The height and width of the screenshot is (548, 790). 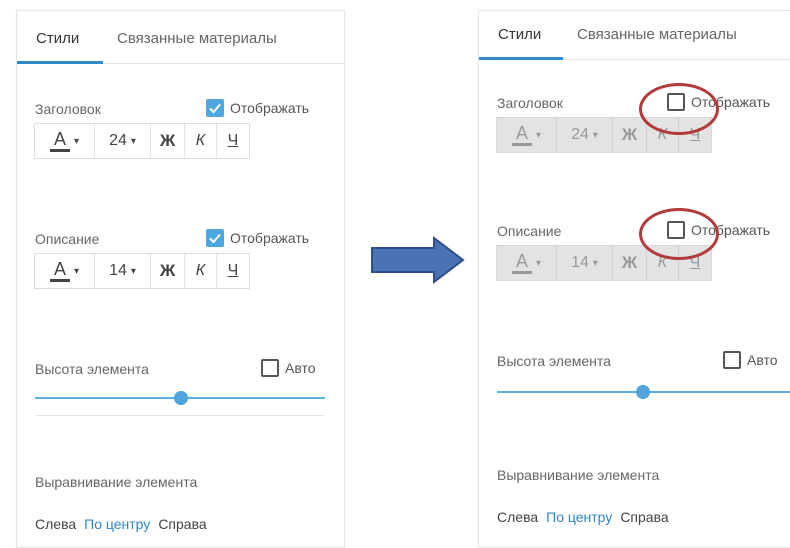 I want to click on description-show-label: Отображать, so click(x=270, y=238).